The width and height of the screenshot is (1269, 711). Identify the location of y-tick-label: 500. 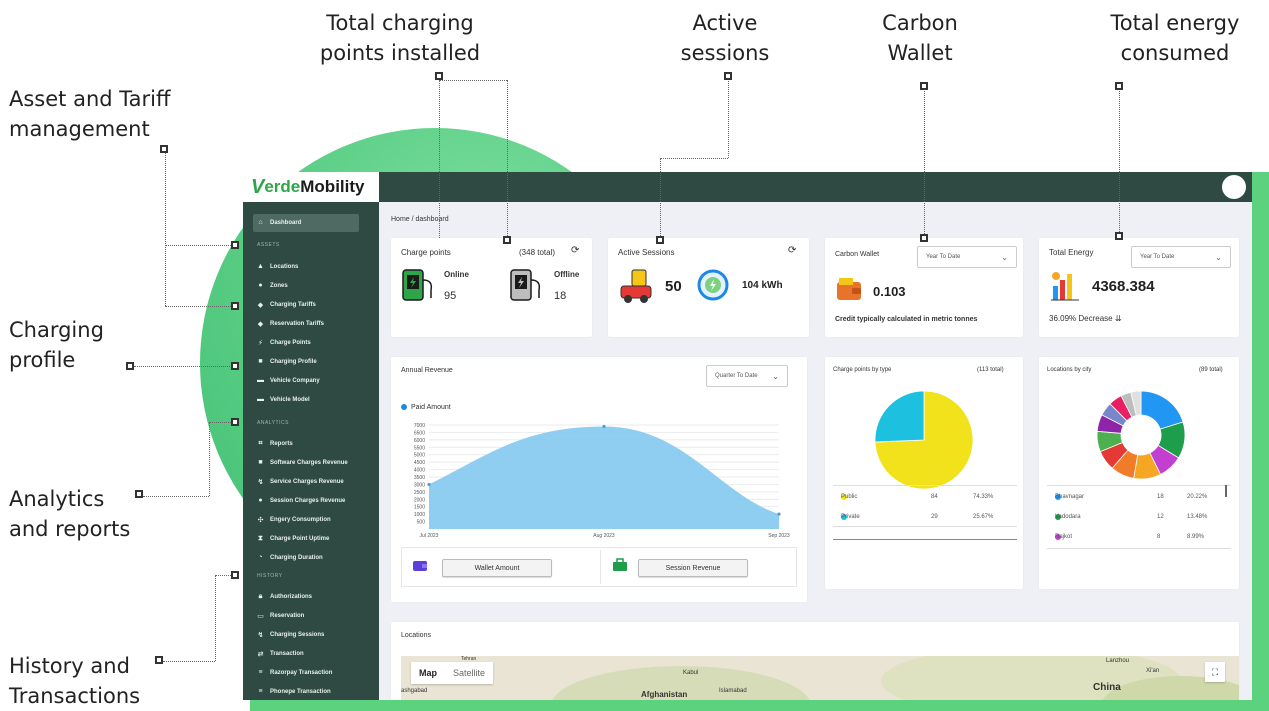
(421, 523).